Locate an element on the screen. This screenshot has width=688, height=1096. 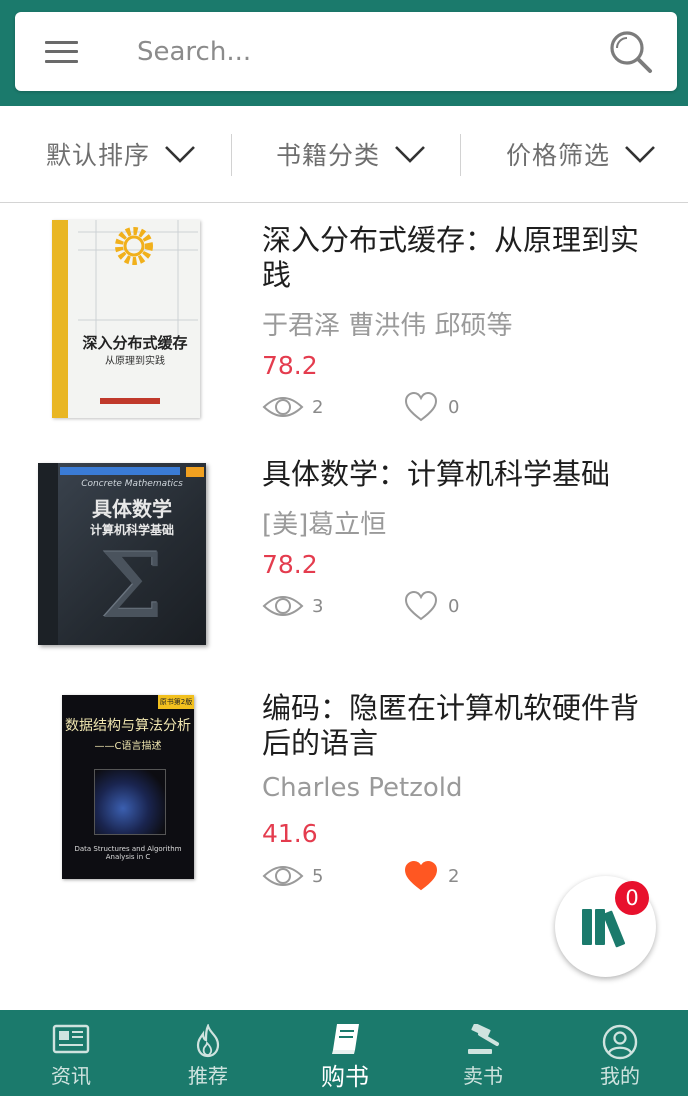
filter-bar: 默认排序 书籍分类 价格筛选 is located at coordinates (344, 154).